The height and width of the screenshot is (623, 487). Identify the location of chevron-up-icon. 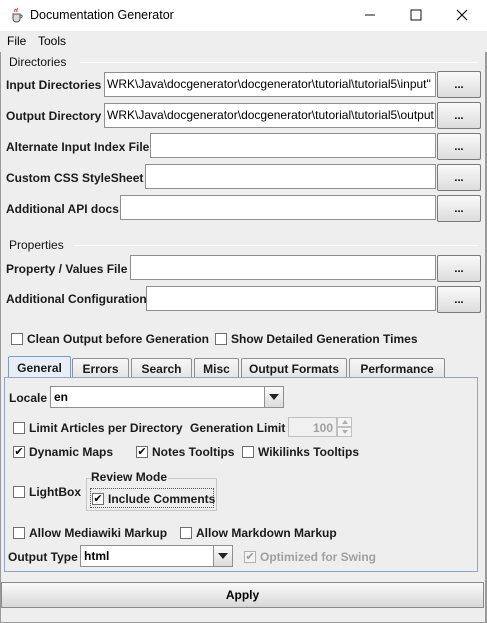
(344, 422).